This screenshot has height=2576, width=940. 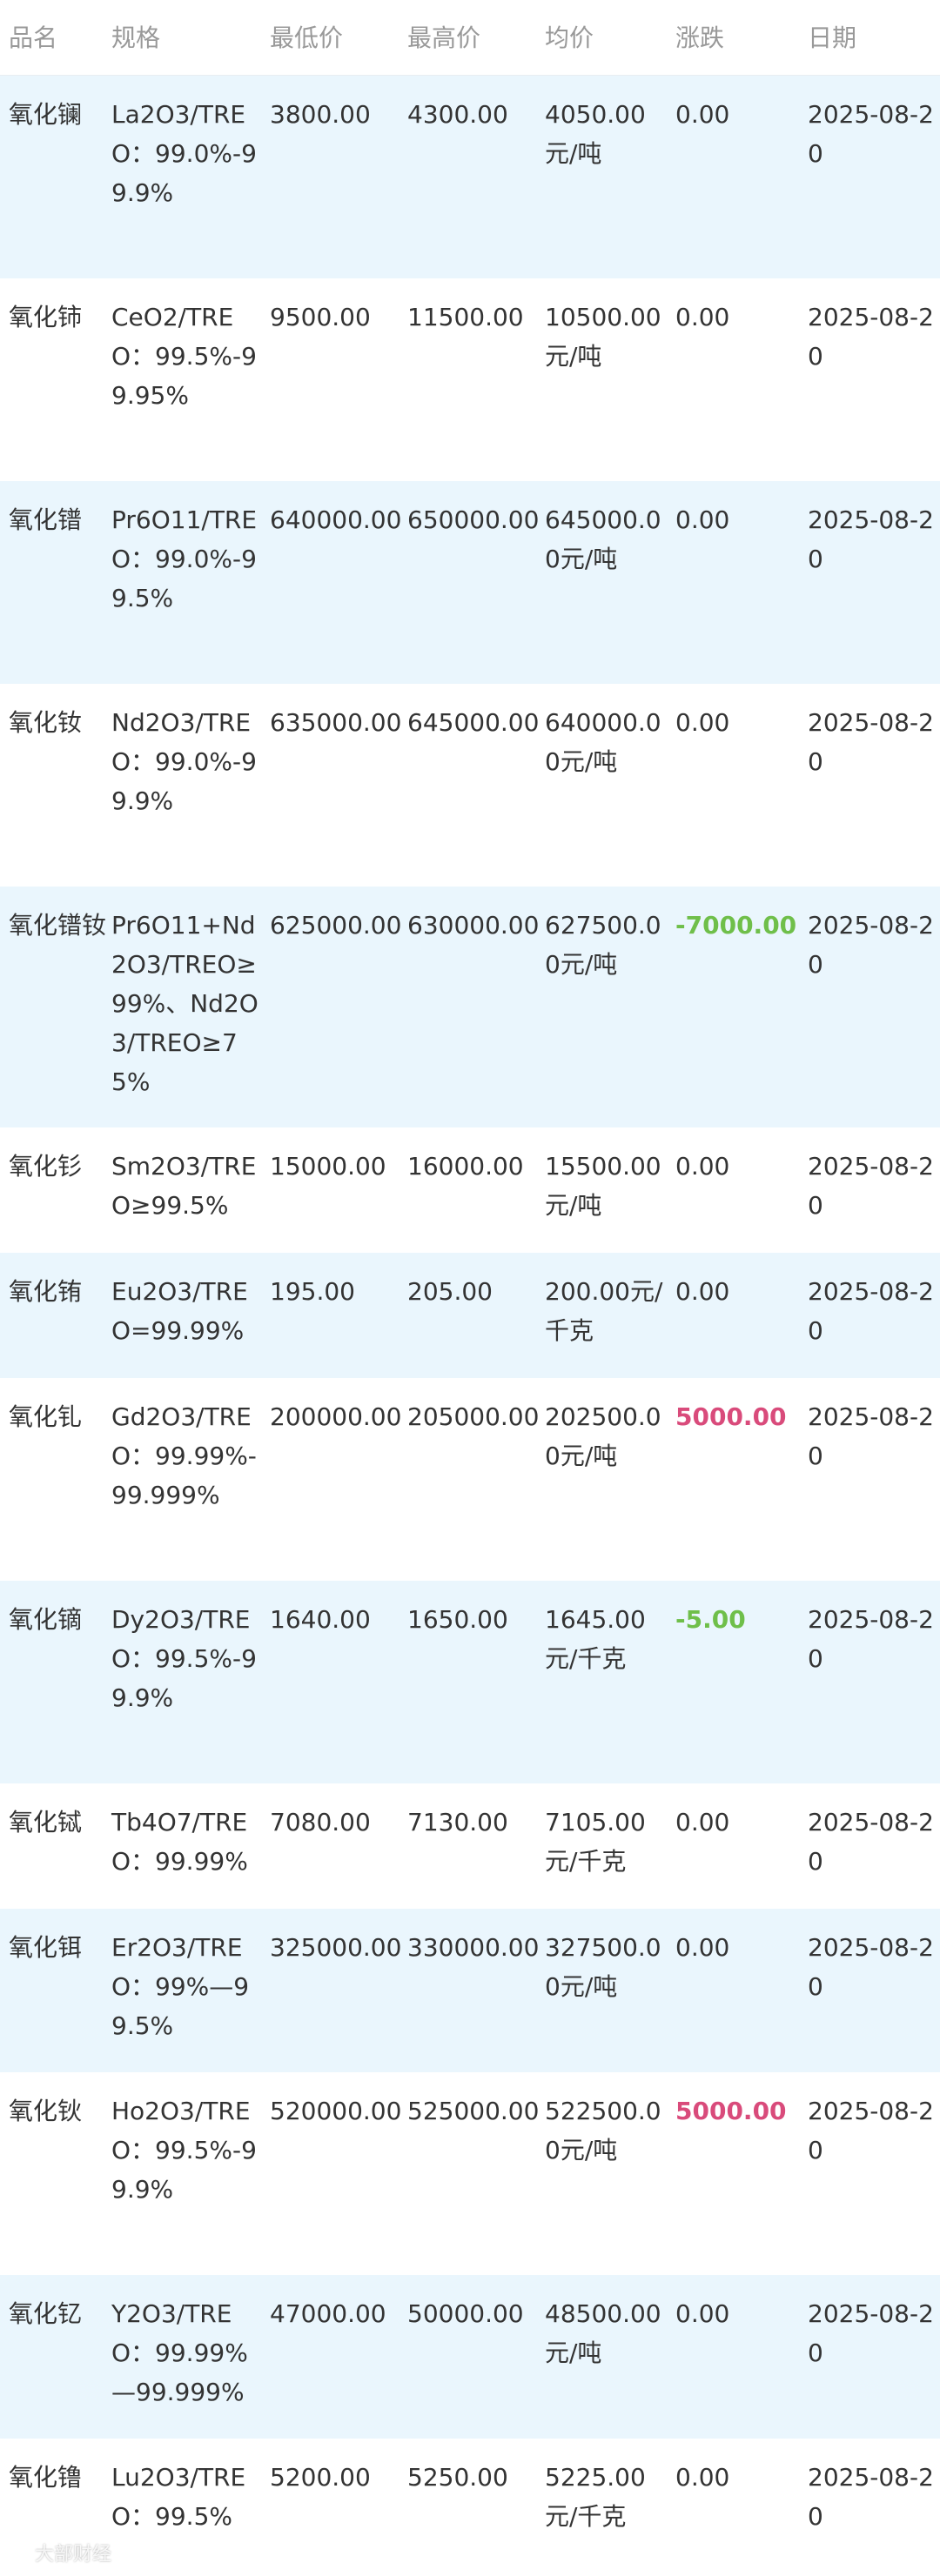 What do you see at coordinates (46, 519) in the screenshot?
I see `cell-name: 氧化镨` at bounding box center [46, 519].